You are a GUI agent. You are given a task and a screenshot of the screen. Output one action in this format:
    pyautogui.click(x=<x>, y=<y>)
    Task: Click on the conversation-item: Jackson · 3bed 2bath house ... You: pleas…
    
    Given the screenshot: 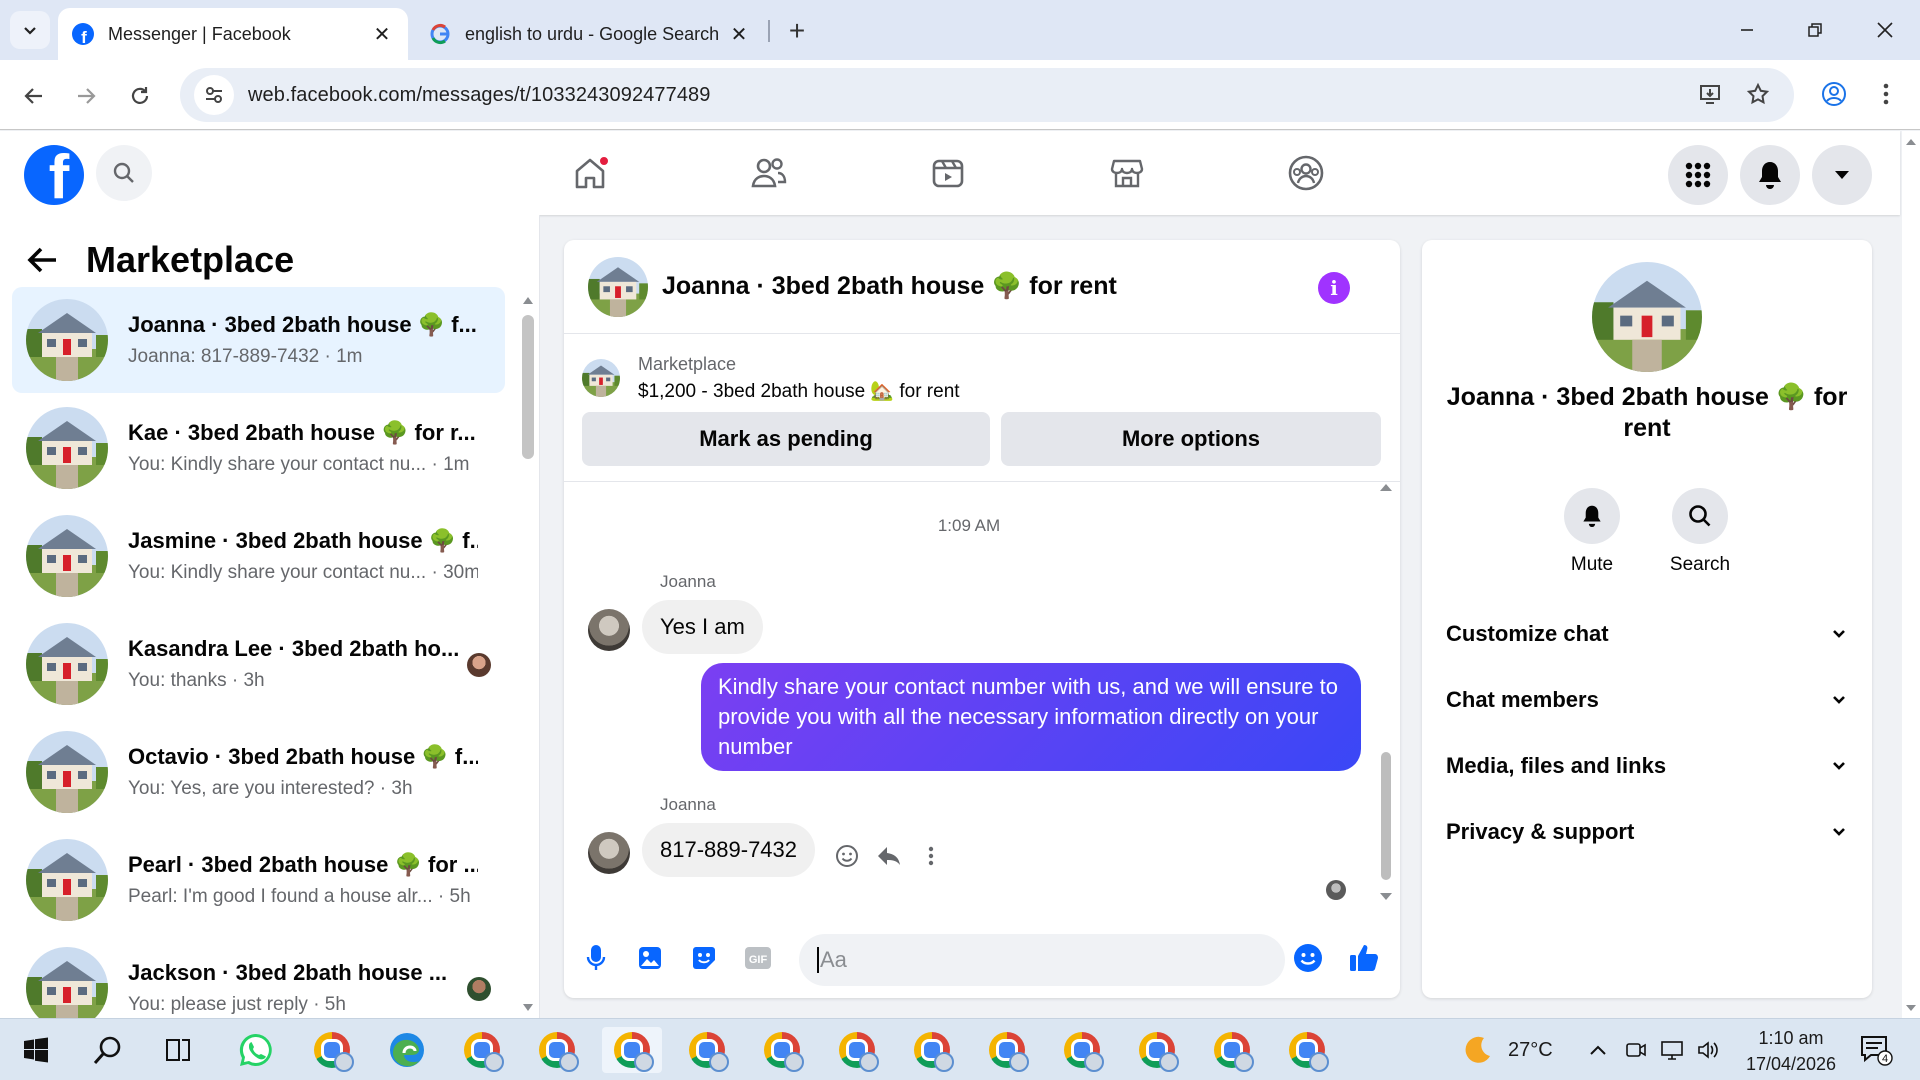 What is the action you would take?
    pyautogui.click(x=258, y=976)
    